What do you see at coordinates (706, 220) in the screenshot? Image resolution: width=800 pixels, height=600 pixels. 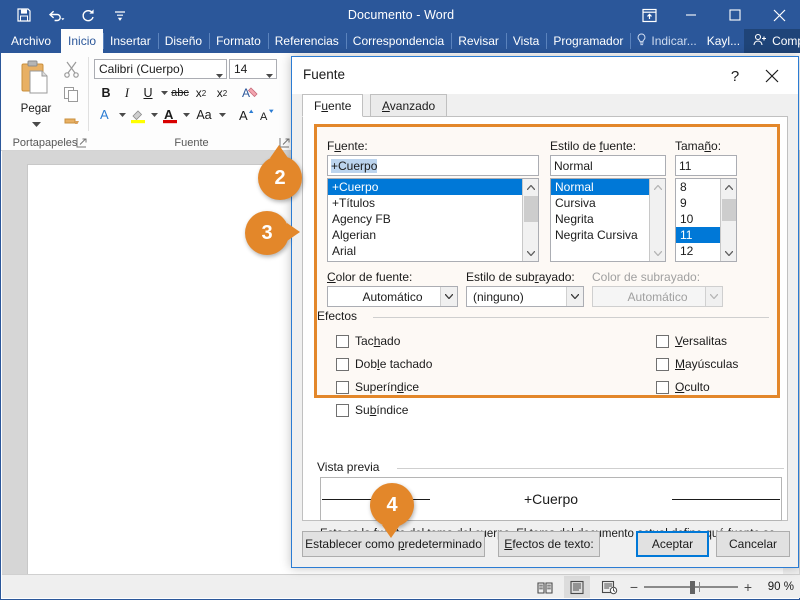 I see `font-size-listbox: 8 9 10 11 12` at bounding box center [706, 220].